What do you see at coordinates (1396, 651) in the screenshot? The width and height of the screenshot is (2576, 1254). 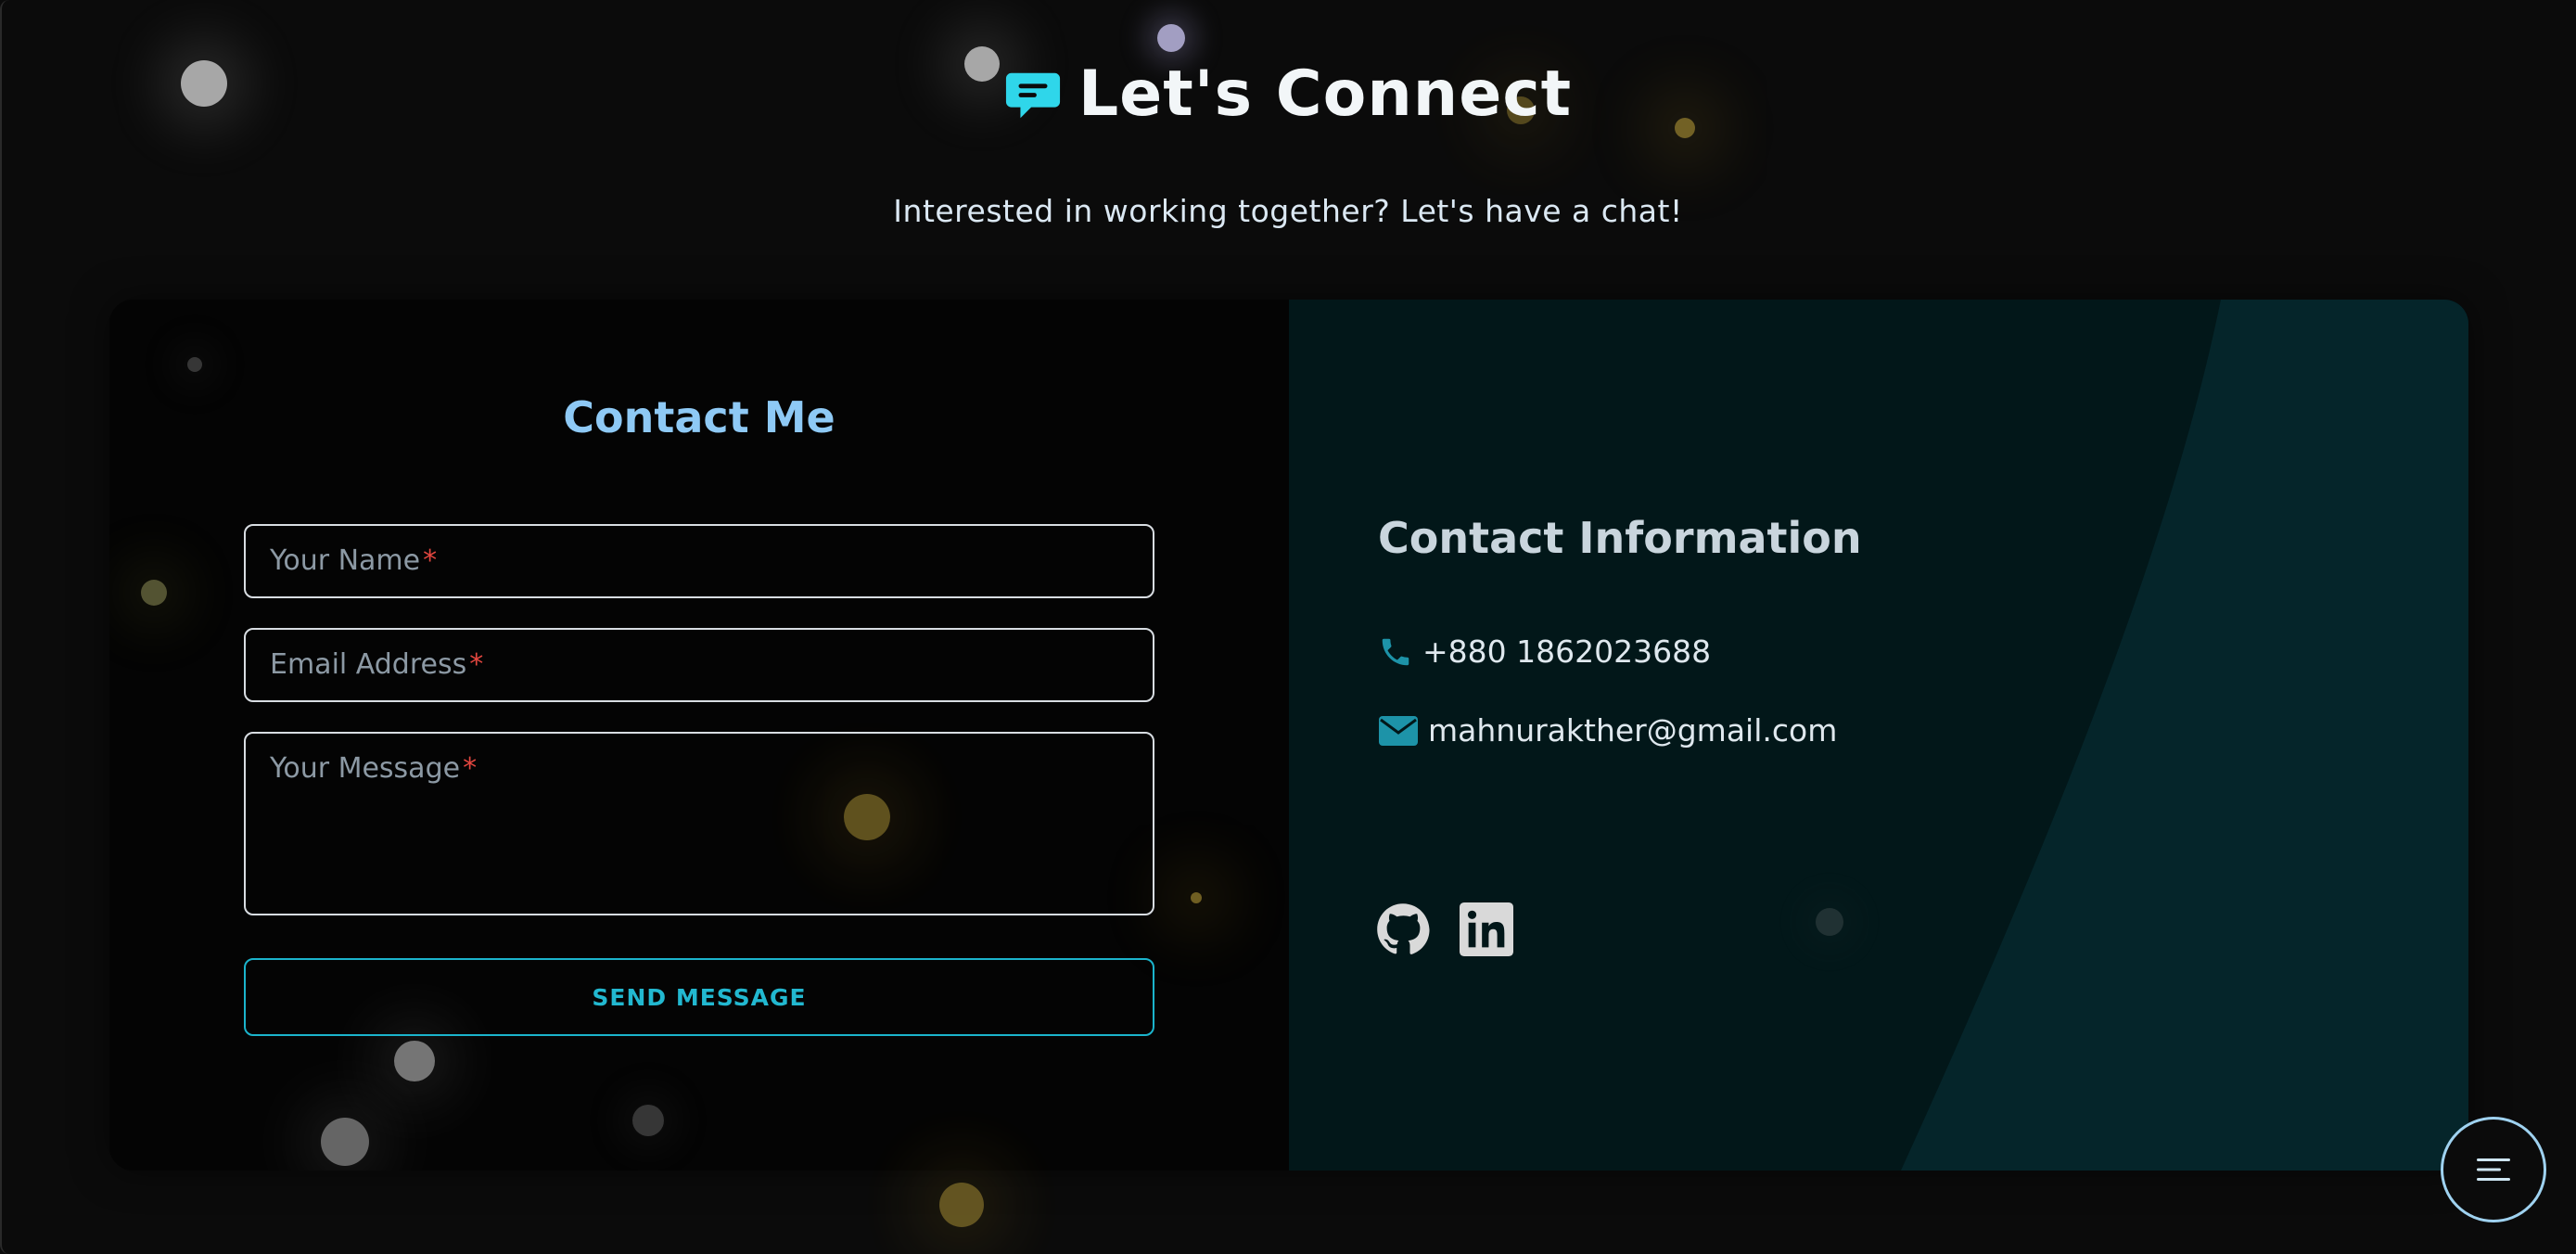 I see `phone-icon` at bounding box center [1396, 651].